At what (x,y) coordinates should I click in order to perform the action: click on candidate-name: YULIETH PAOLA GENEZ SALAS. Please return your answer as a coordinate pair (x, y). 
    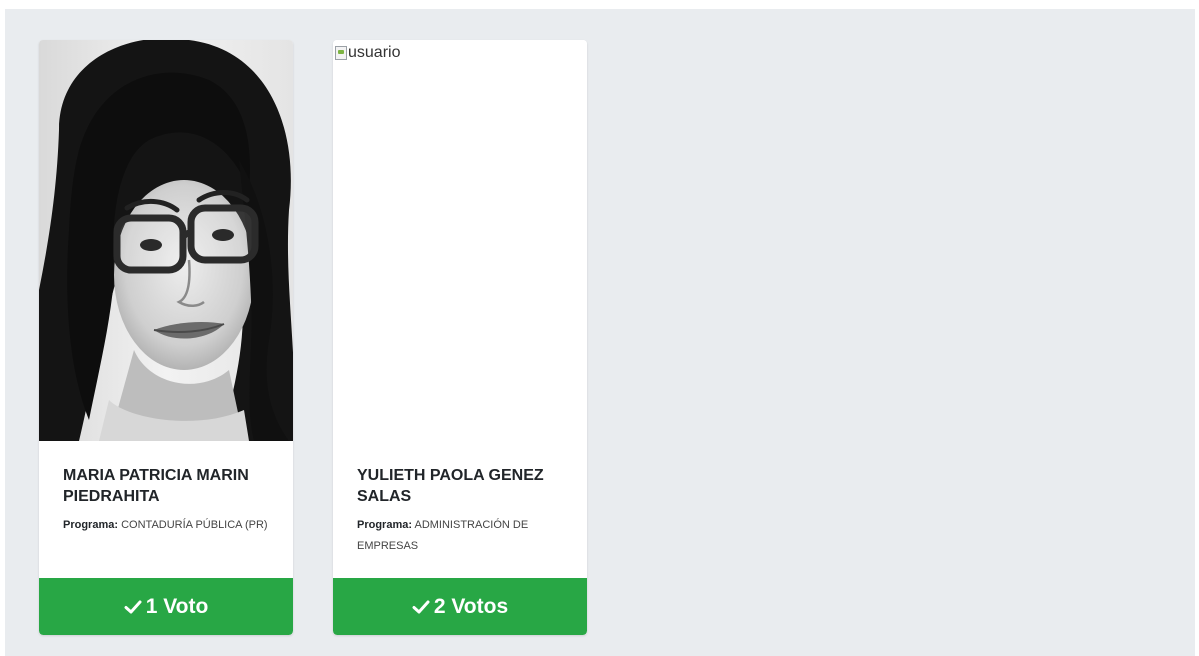
    Looking at the image, I should click on (450, 486).